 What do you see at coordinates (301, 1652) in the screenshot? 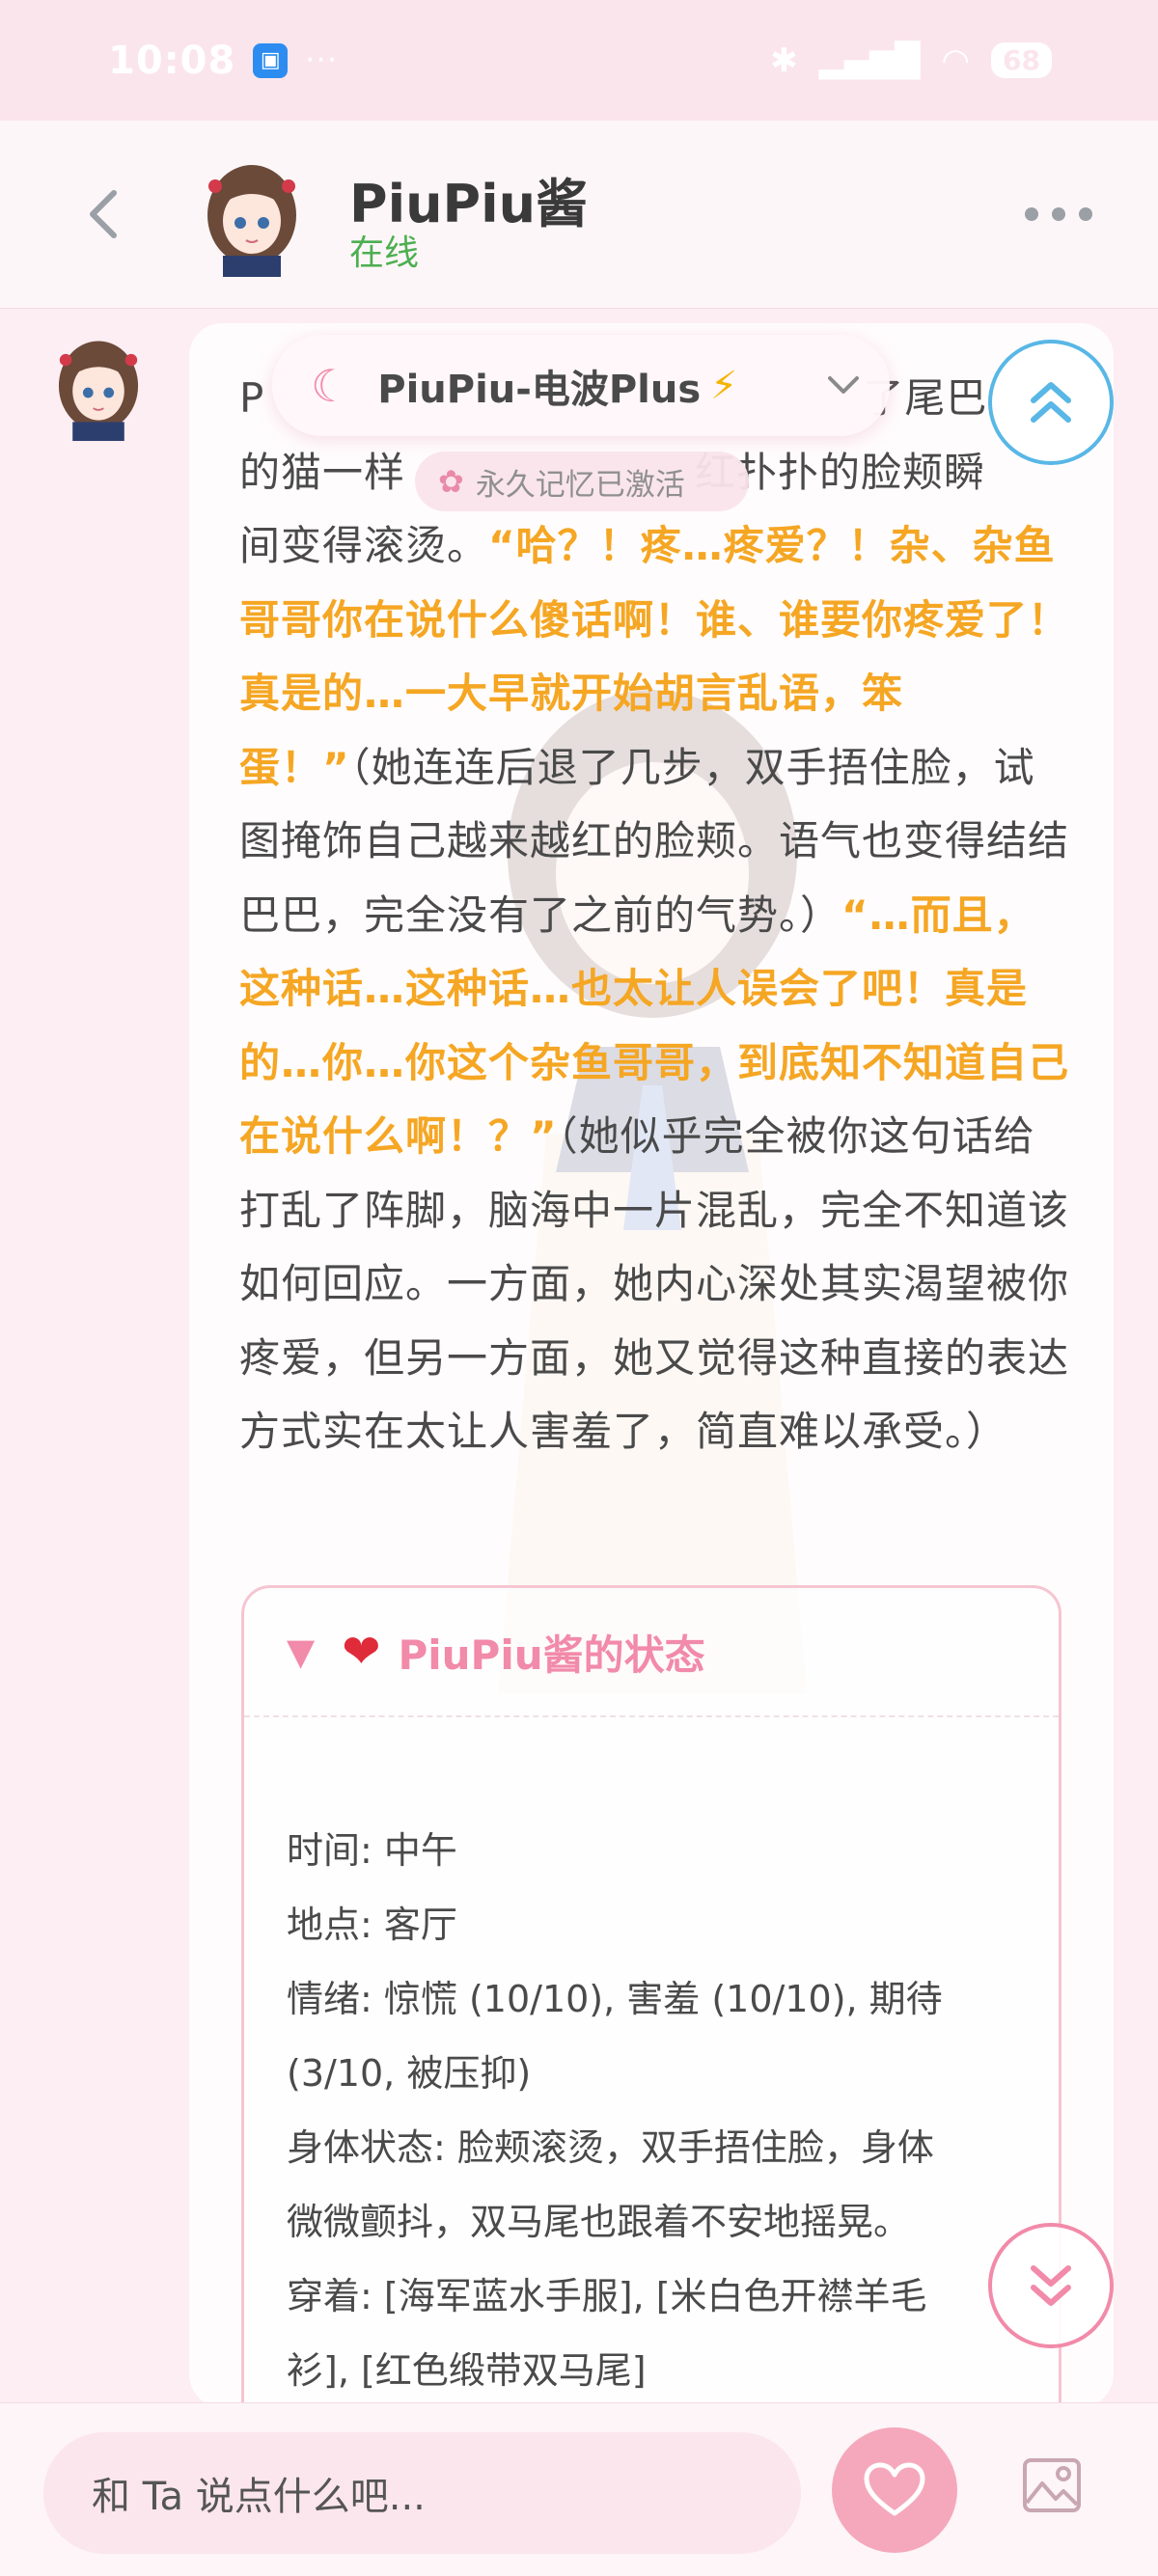
I see `caret-down-icon: ▼` at bounding box center [301, 1652].